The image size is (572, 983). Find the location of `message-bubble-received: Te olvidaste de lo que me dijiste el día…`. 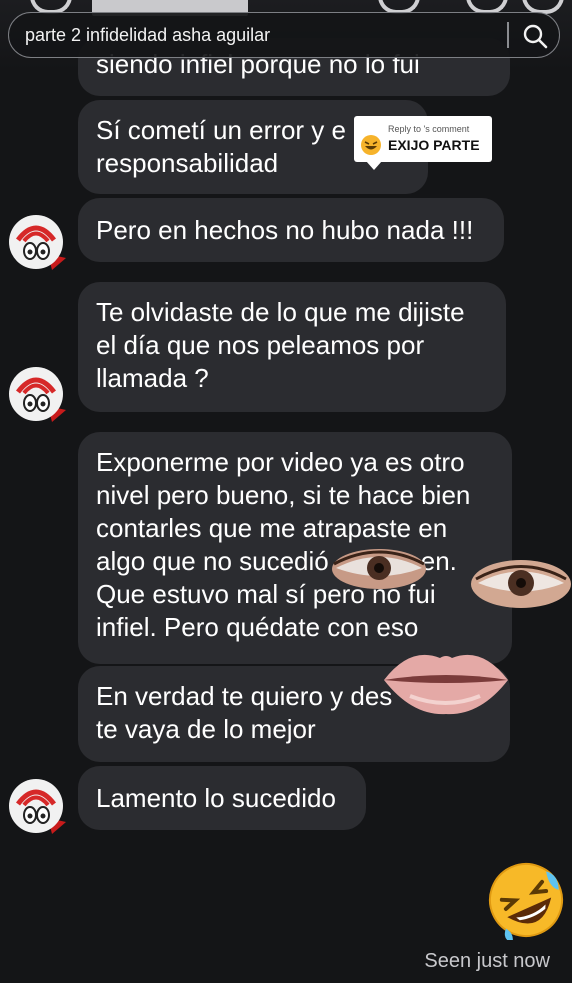

message-bubble-received: Te olvidaste de lo que me dijiste el día… is located at coordinates (292, 347).